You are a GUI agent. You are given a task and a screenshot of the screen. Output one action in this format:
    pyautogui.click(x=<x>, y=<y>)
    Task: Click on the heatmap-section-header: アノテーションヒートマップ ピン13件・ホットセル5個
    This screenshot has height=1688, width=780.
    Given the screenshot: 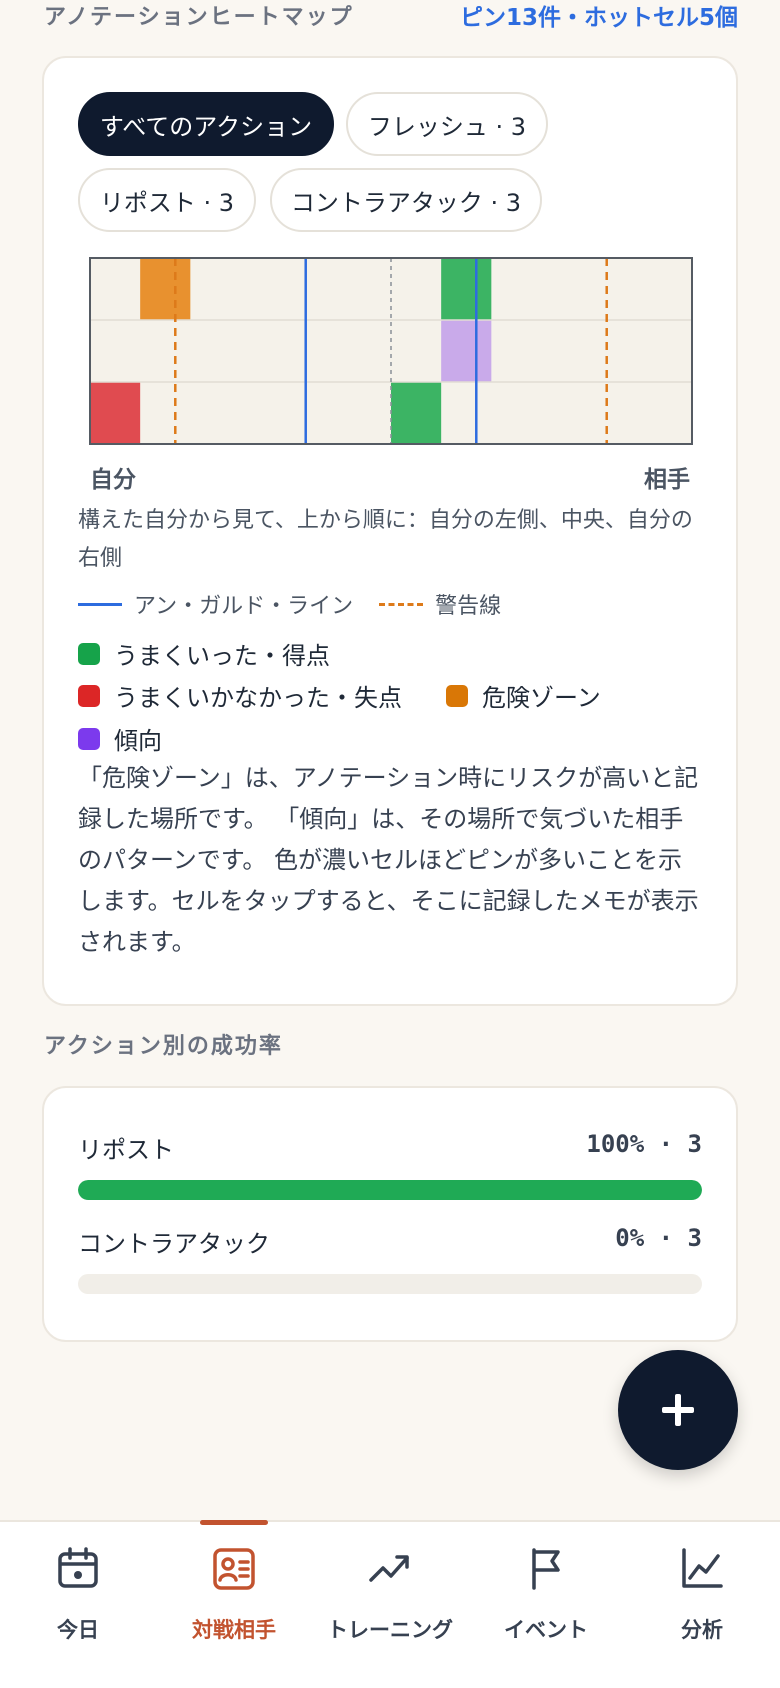 What is the action you would take?
    pyautogui.click(x=391, y=16)
    